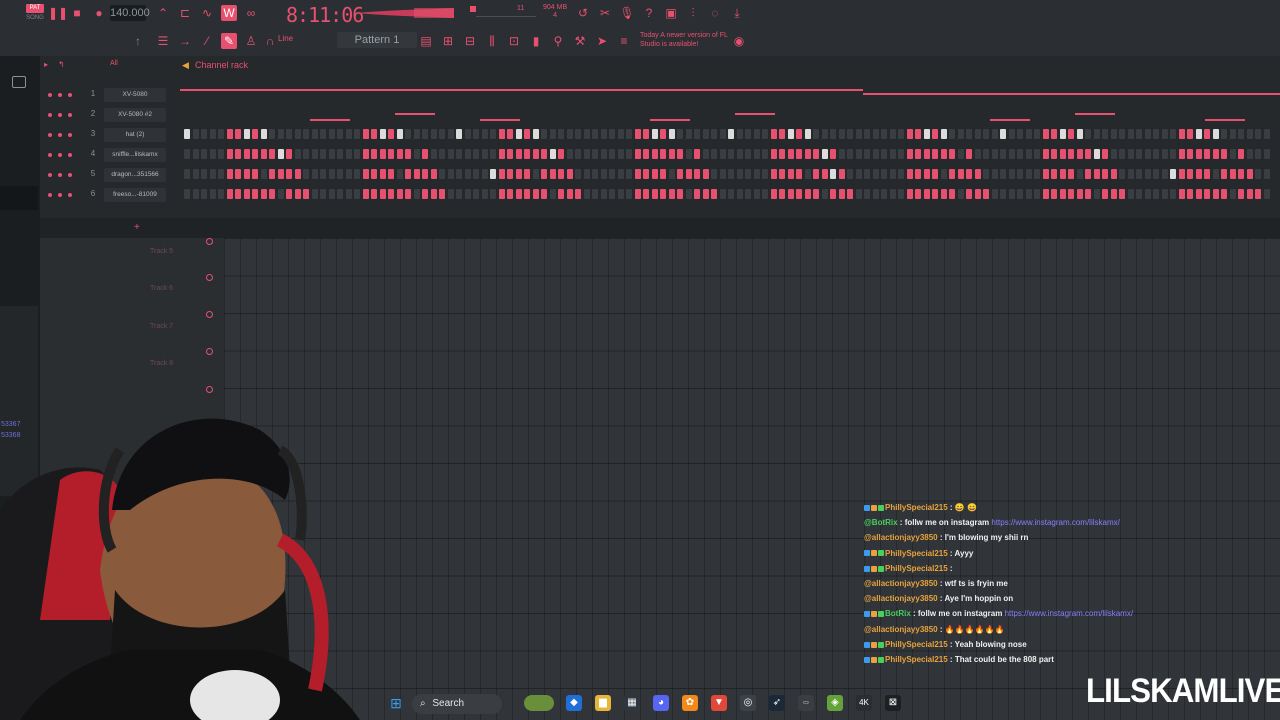 The image size is (1280, 720). I want to click on store-icon: ▦, so click(632, 703).